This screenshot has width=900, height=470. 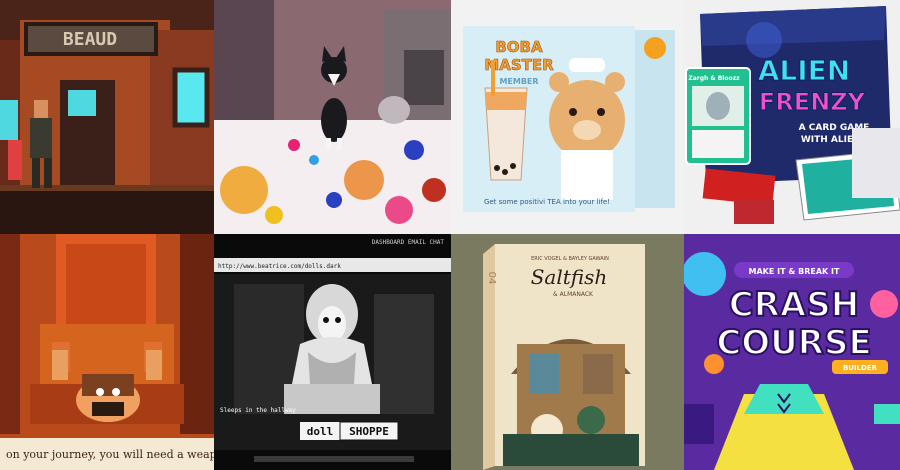 What do you see at coordinates (320, 431) in the screenshot?
I see `doll-logo-left: doll` at bounding box center [320, 431].